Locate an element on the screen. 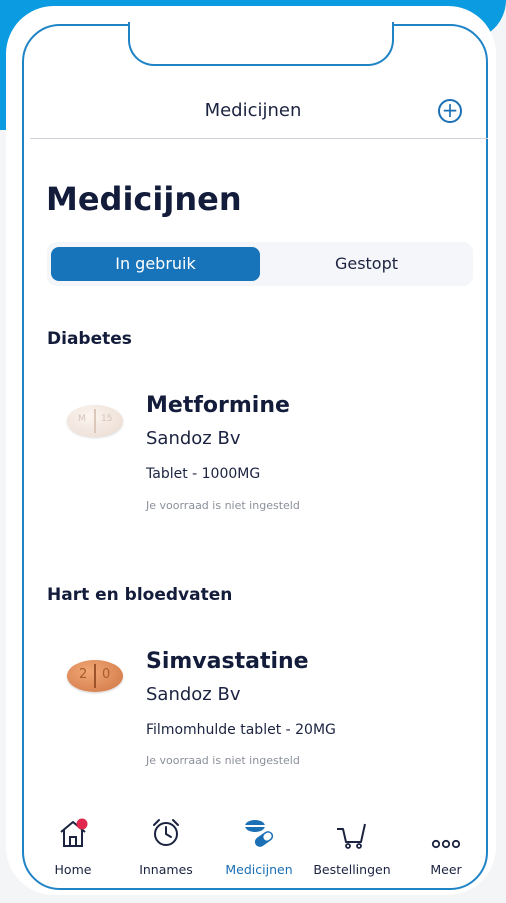 The height and width of the screenshot is (903, 506). orange-oval-tablet-icon: 2 0 is located at coordinates (95, 676).